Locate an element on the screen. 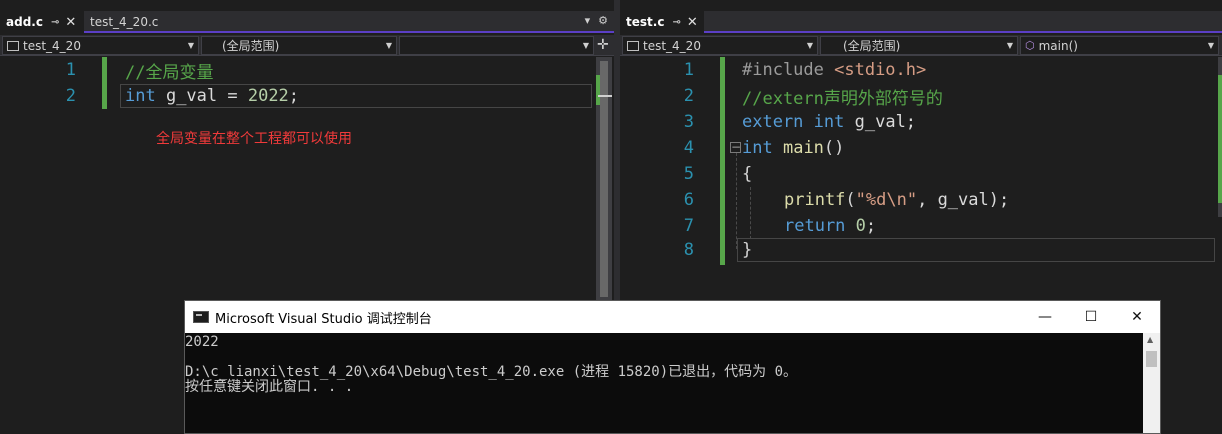 The width and height of the screenshot is (1222, 434). code-line: 1 #include <stdio.h> is located at coordinates (921, 70).